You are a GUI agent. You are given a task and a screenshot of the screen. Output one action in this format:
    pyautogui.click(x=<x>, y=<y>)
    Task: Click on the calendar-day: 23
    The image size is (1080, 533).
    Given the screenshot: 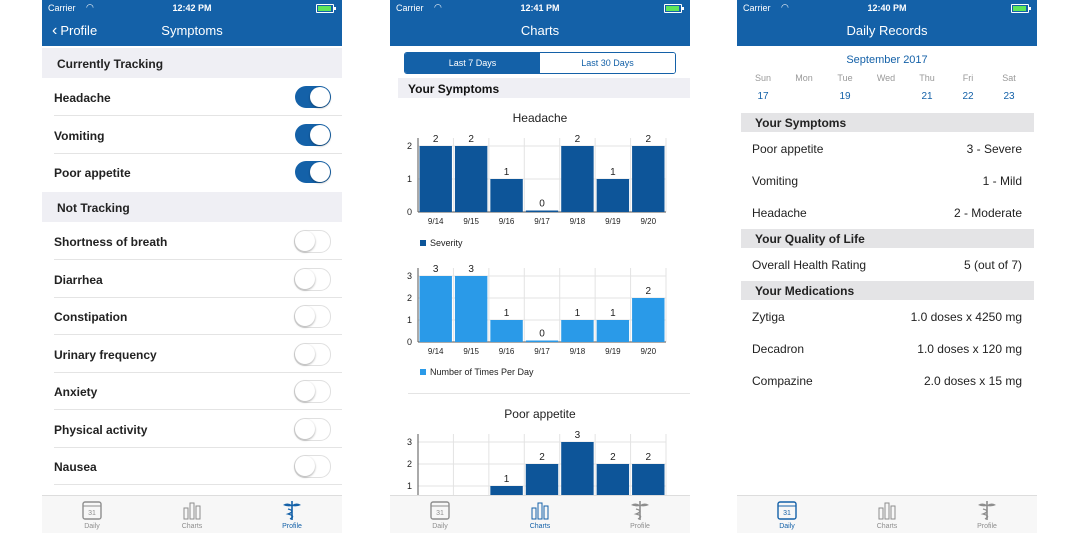 What is the action you would take?
    pyautogui.click(x=1009, y=97)
    